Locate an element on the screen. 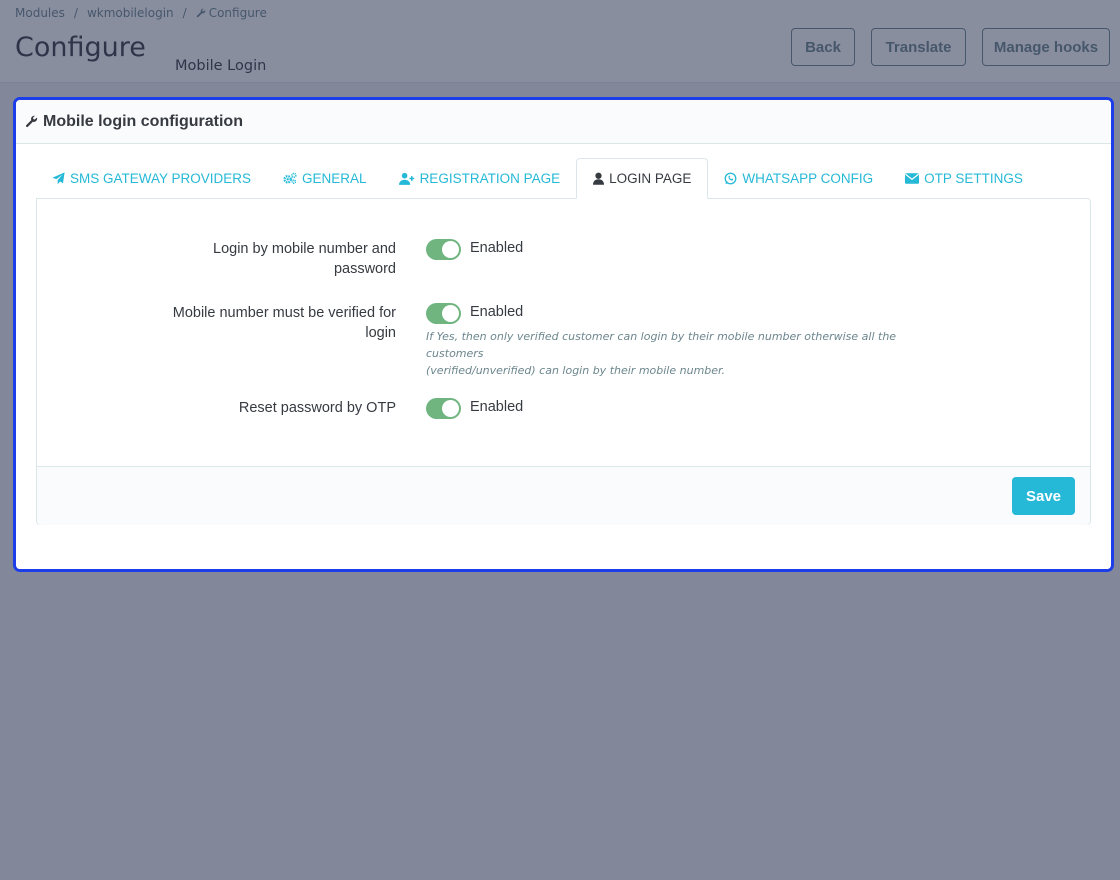  label-line: Login by mobile number and is located at coordinates (304, 249).